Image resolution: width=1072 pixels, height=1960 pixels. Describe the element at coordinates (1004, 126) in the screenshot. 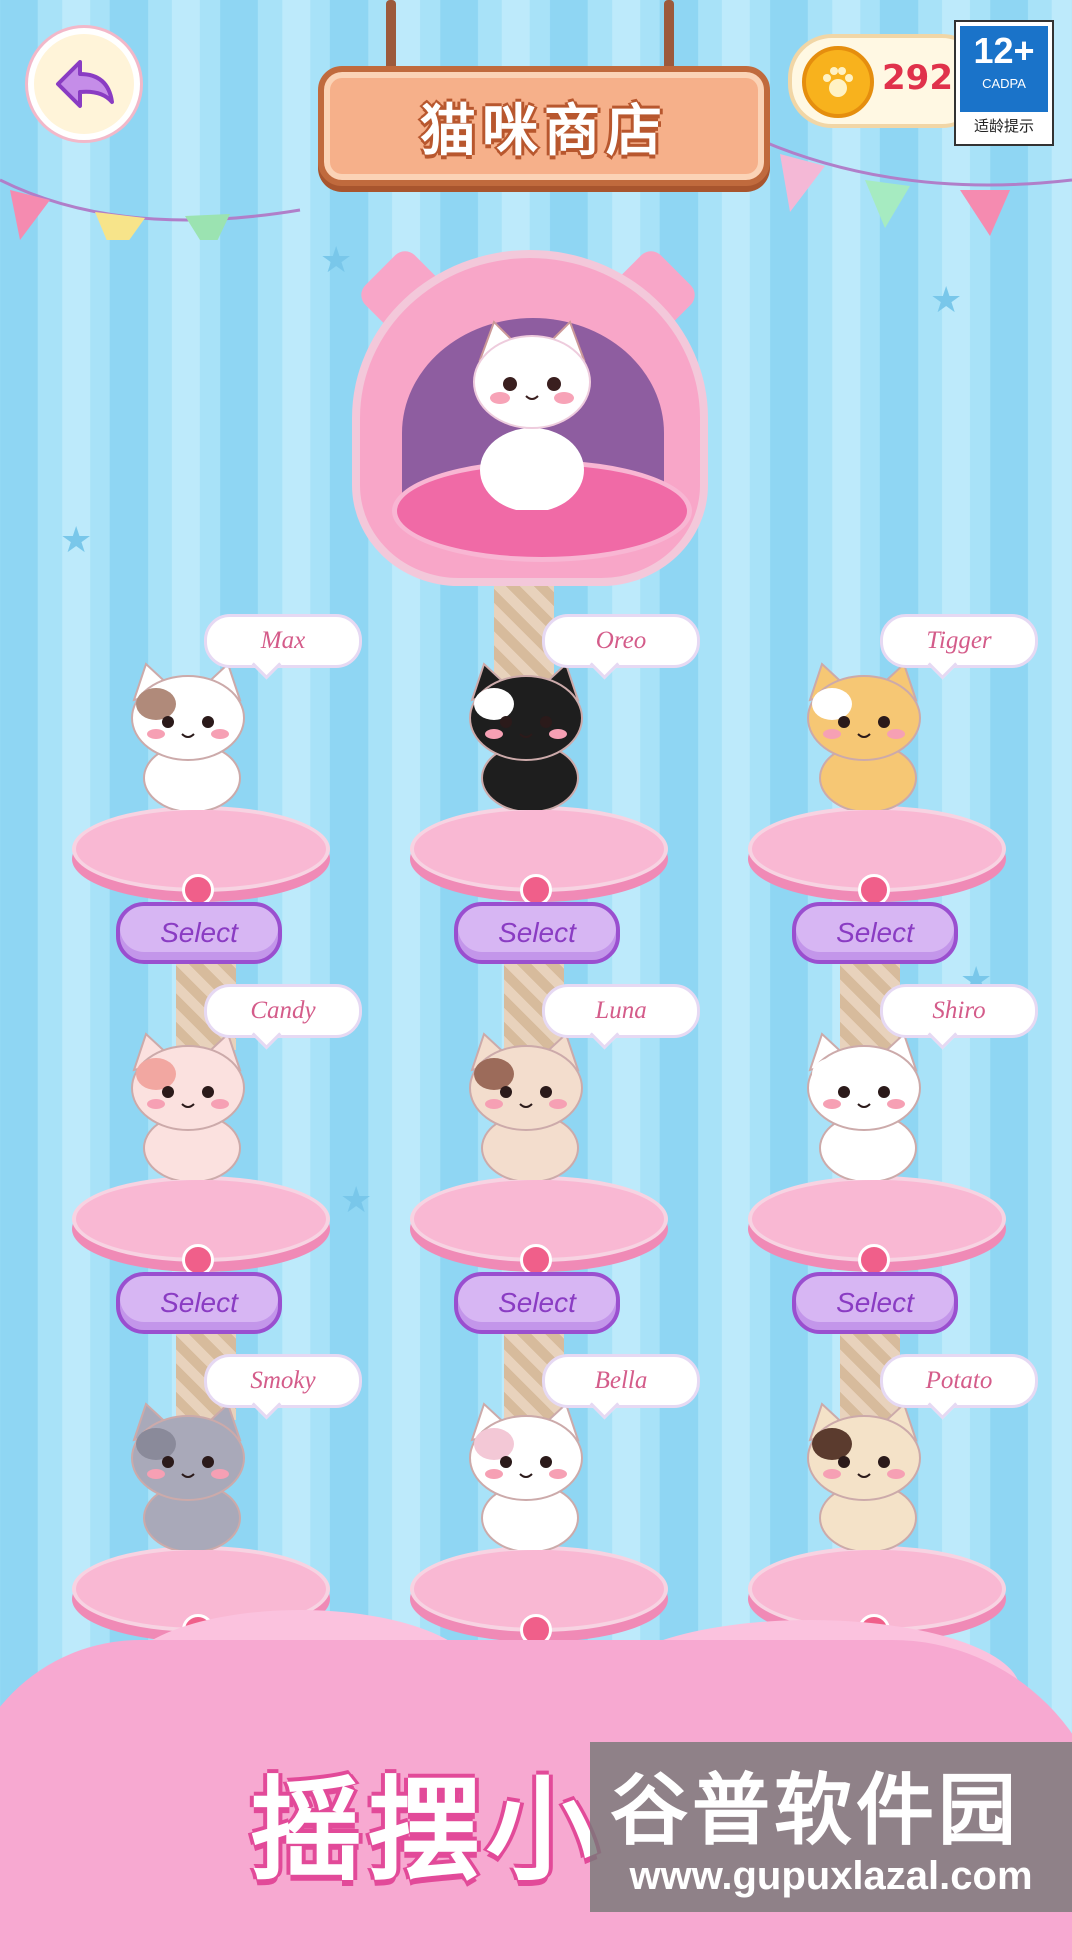

I see `rating-tip: 适龄提示` at that location.